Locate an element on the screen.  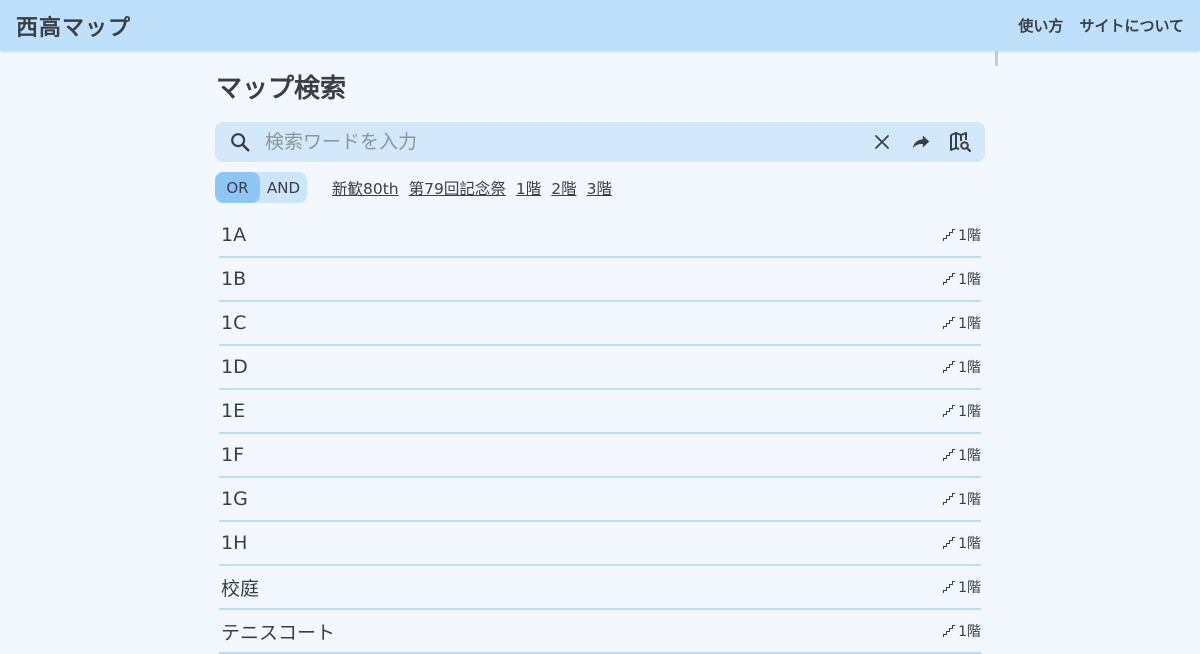
result-name: 1E is located at coordinates (233, 411).